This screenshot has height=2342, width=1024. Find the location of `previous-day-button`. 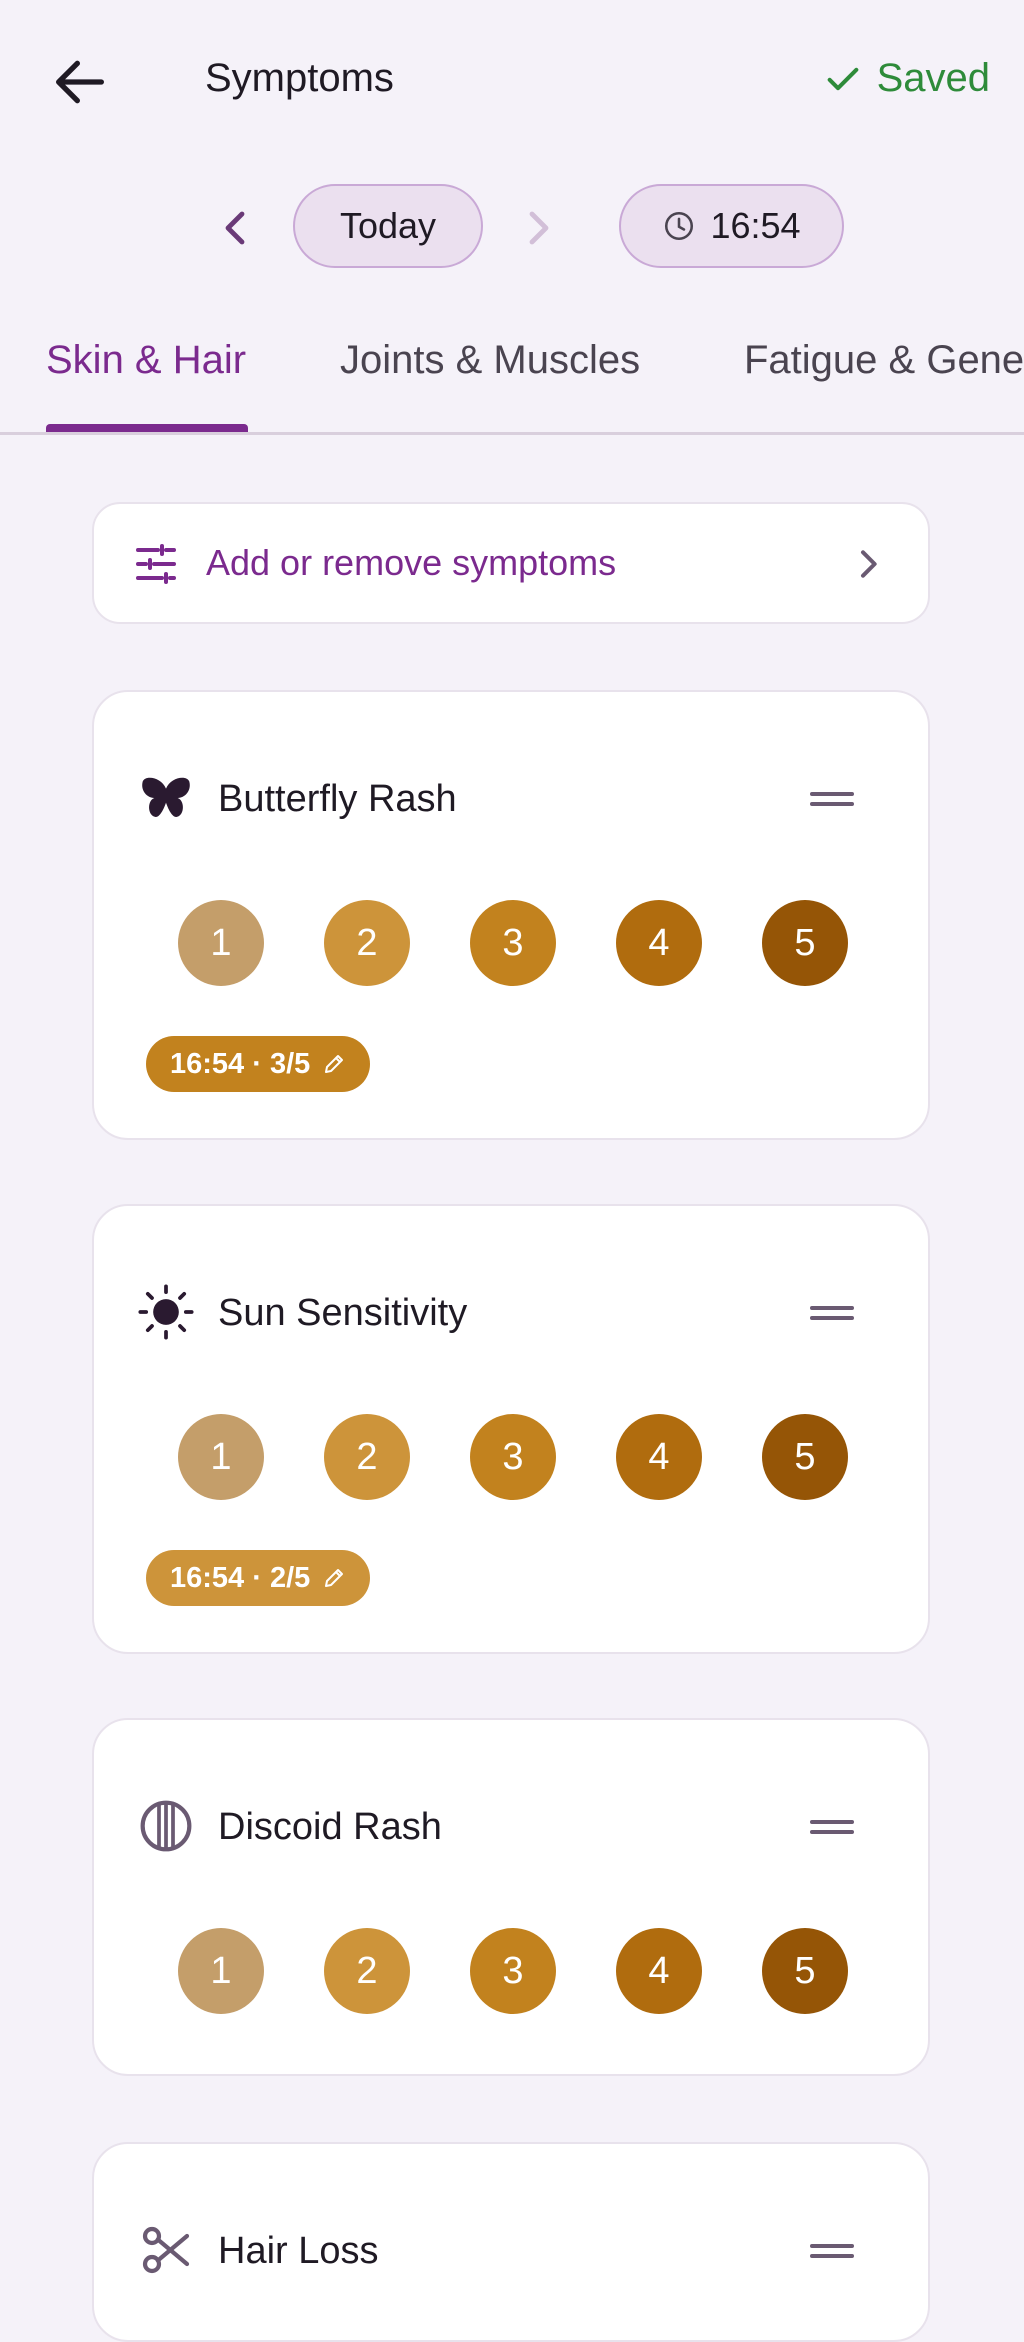

previous-day-button is located at coordinates (236, 228).